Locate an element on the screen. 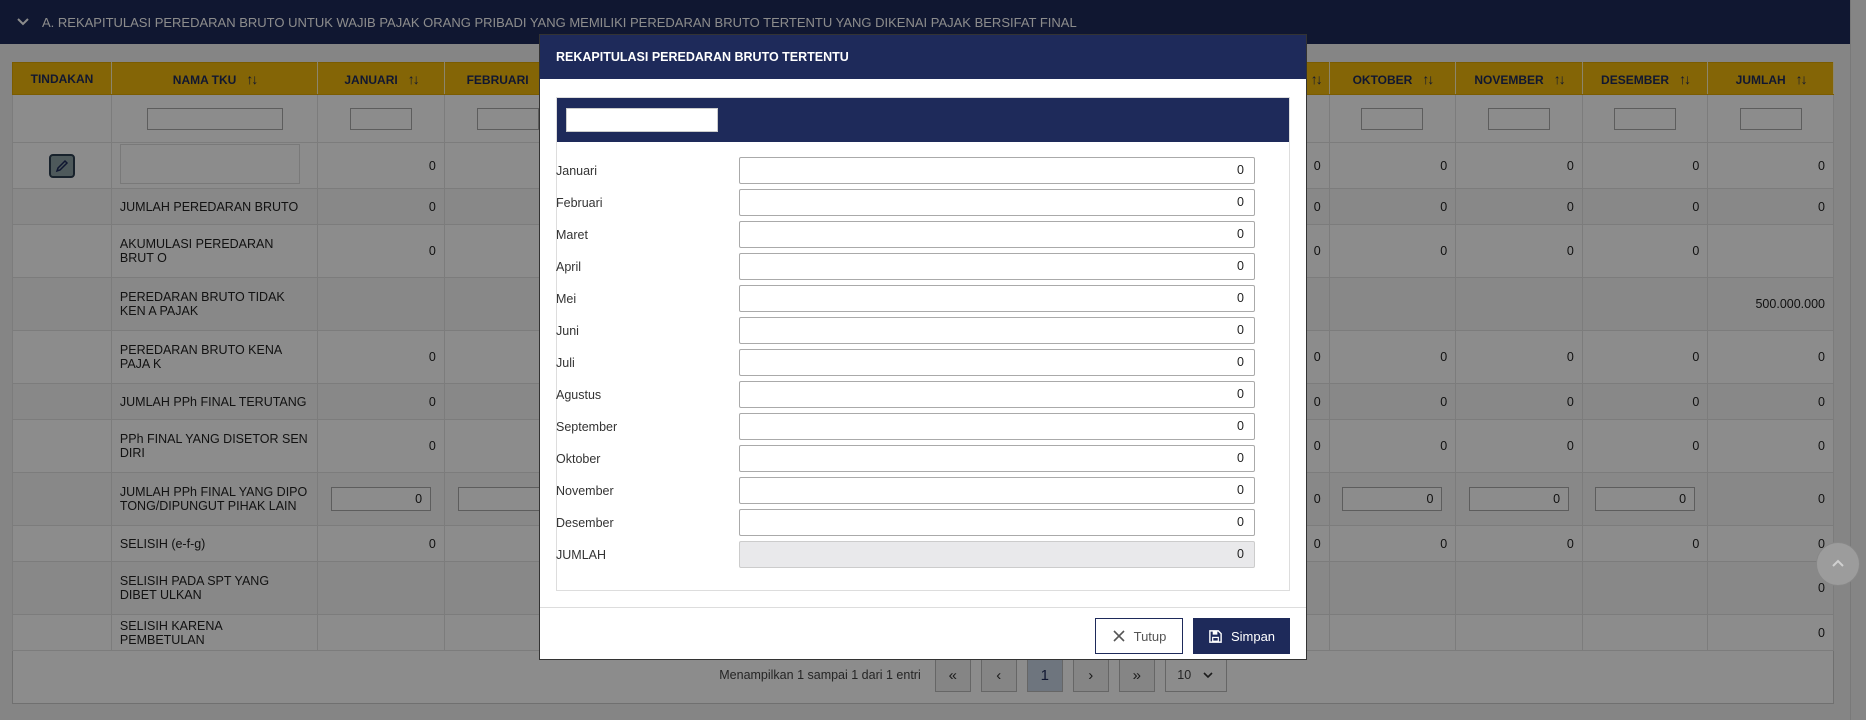 The width and height of the screenshot is (1866, 720). field-jumlah: JUMLAH 0 is located at coordinates (905, 554).